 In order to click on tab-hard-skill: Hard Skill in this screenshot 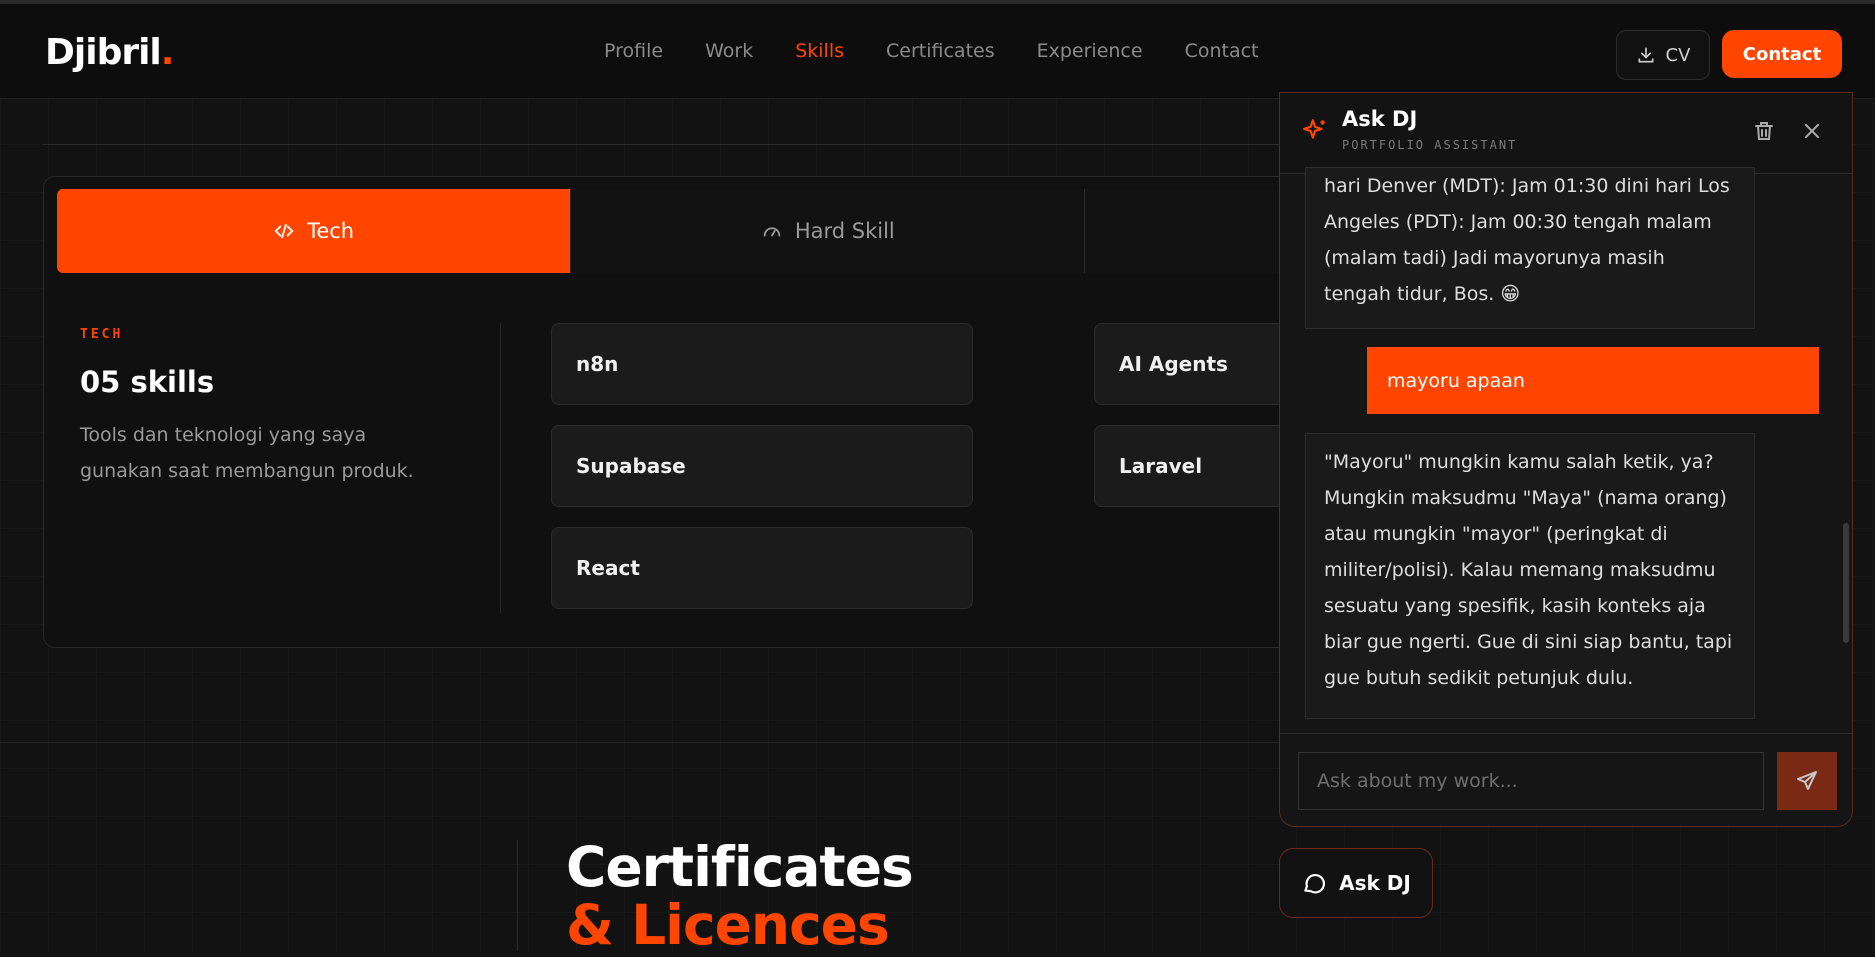, I will do `click(828, 231)`.